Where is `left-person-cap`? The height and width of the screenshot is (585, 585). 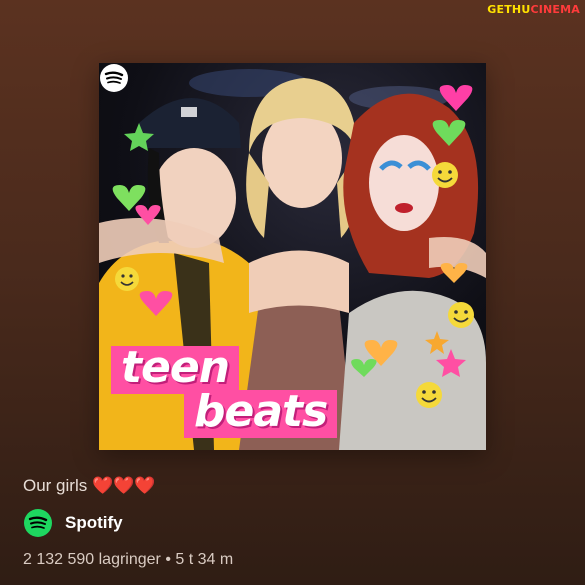 left-person-cap is located at coordinates (190, 123).